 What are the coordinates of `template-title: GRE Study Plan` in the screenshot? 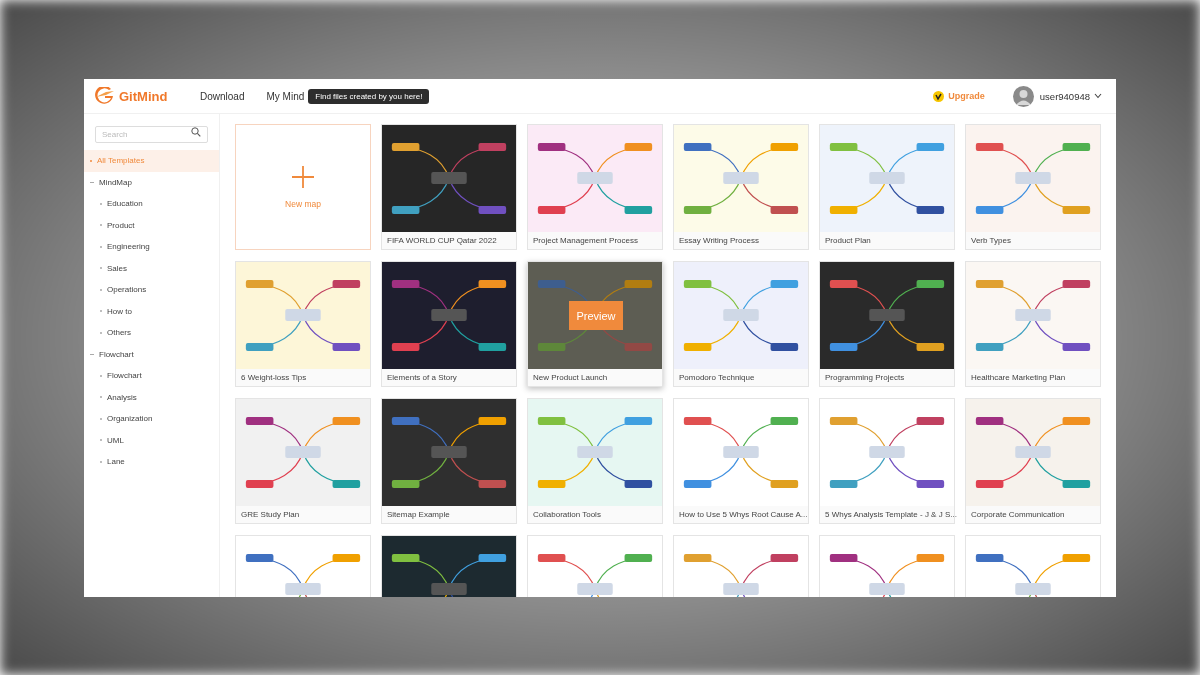 It's located at (270, 515).